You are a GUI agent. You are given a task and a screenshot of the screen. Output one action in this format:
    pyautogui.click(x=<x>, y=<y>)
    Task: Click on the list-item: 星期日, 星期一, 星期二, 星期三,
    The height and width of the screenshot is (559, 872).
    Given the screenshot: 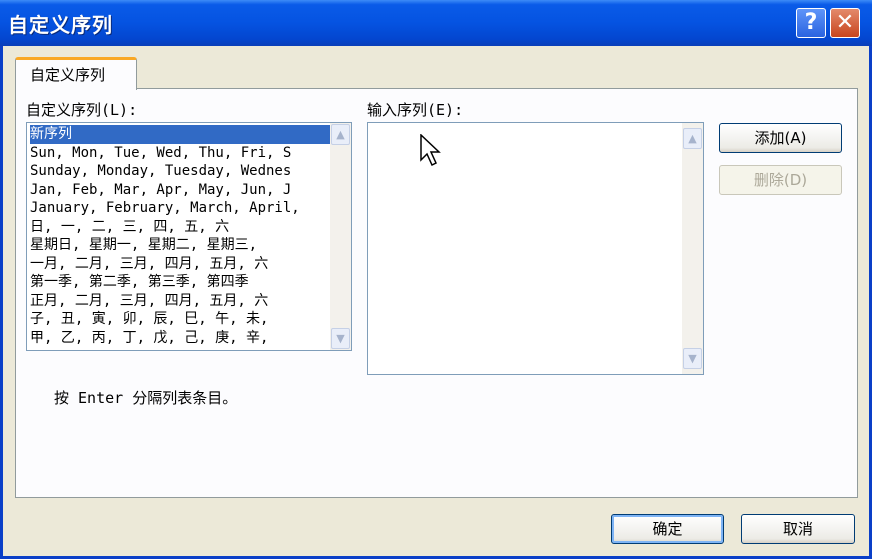 What is the action you would take?
    pyautogui.click(x=180, y=245)
    